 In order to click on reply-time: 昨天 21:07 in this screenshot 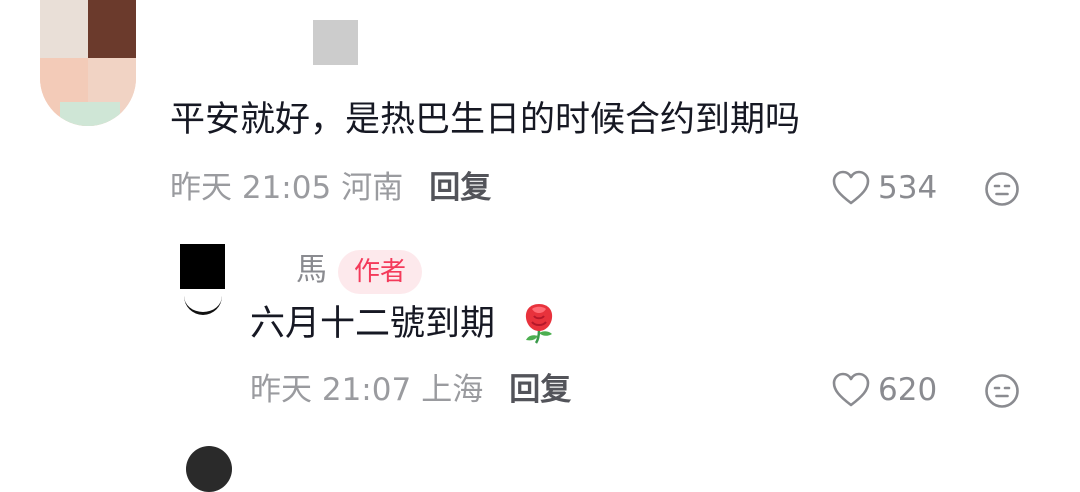, I will do `click(331, 390)`.